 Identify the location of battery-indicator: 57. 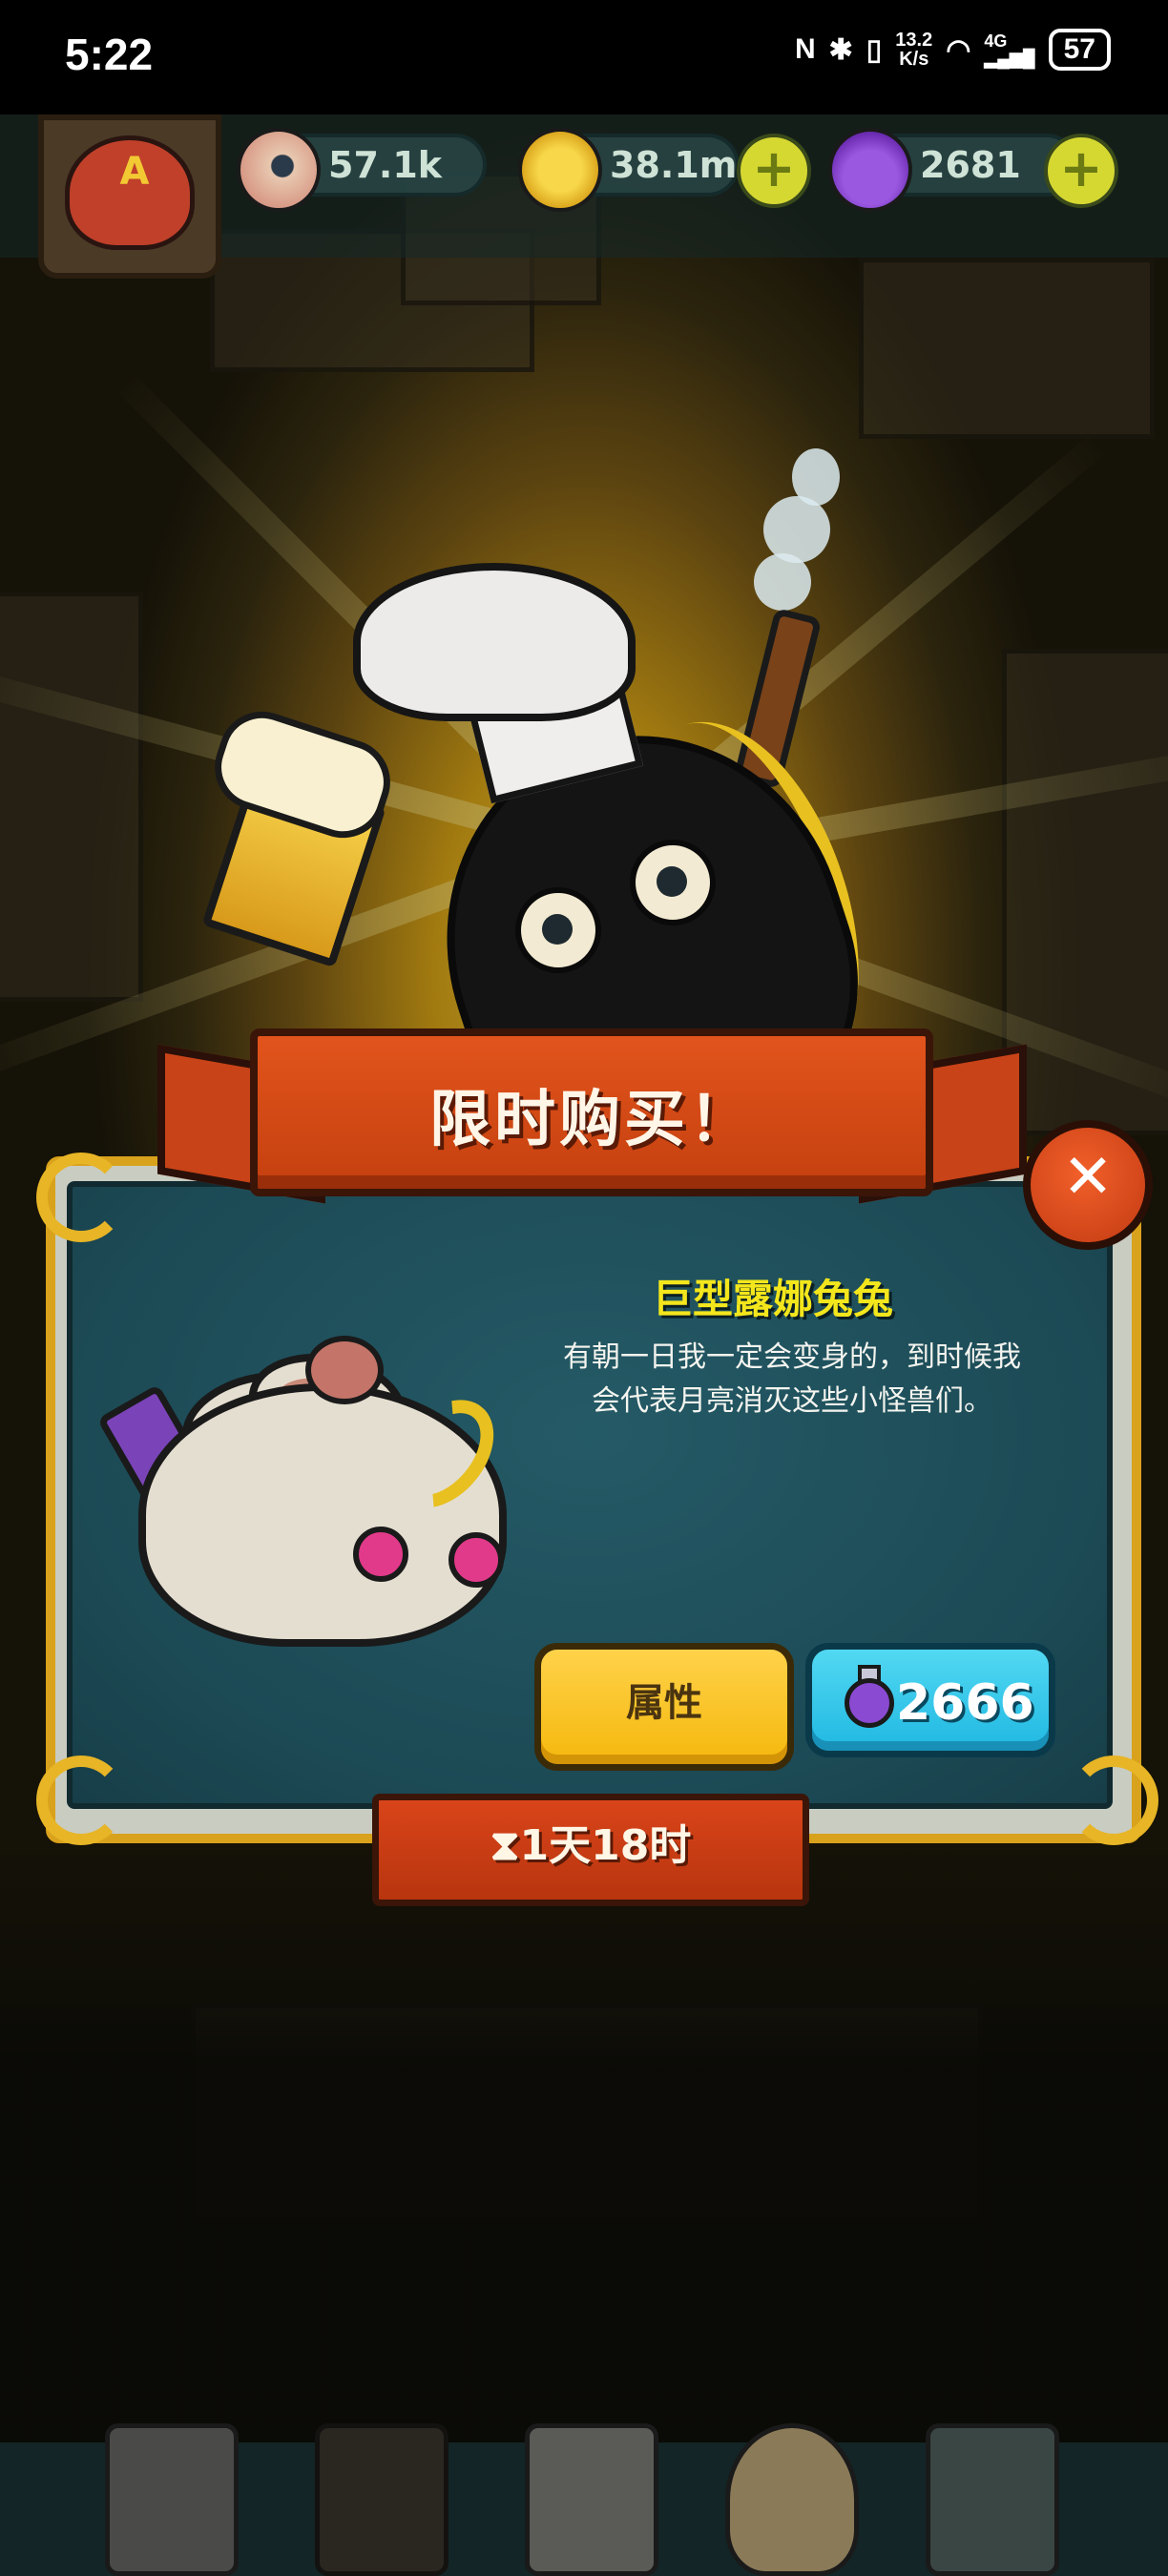
(1079, 50).